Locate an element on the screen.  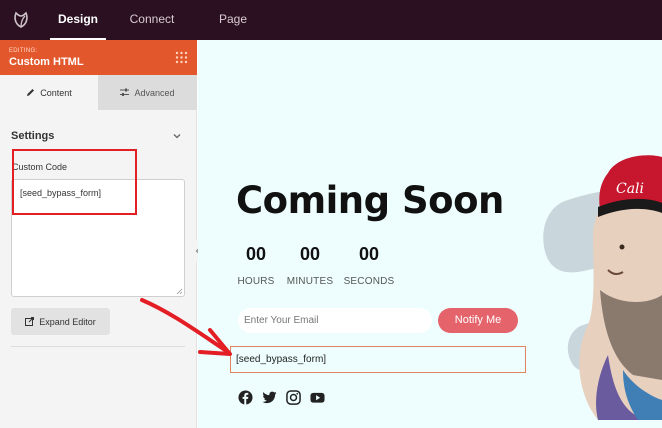
instagram-icon is located at coordinates (293, 397).